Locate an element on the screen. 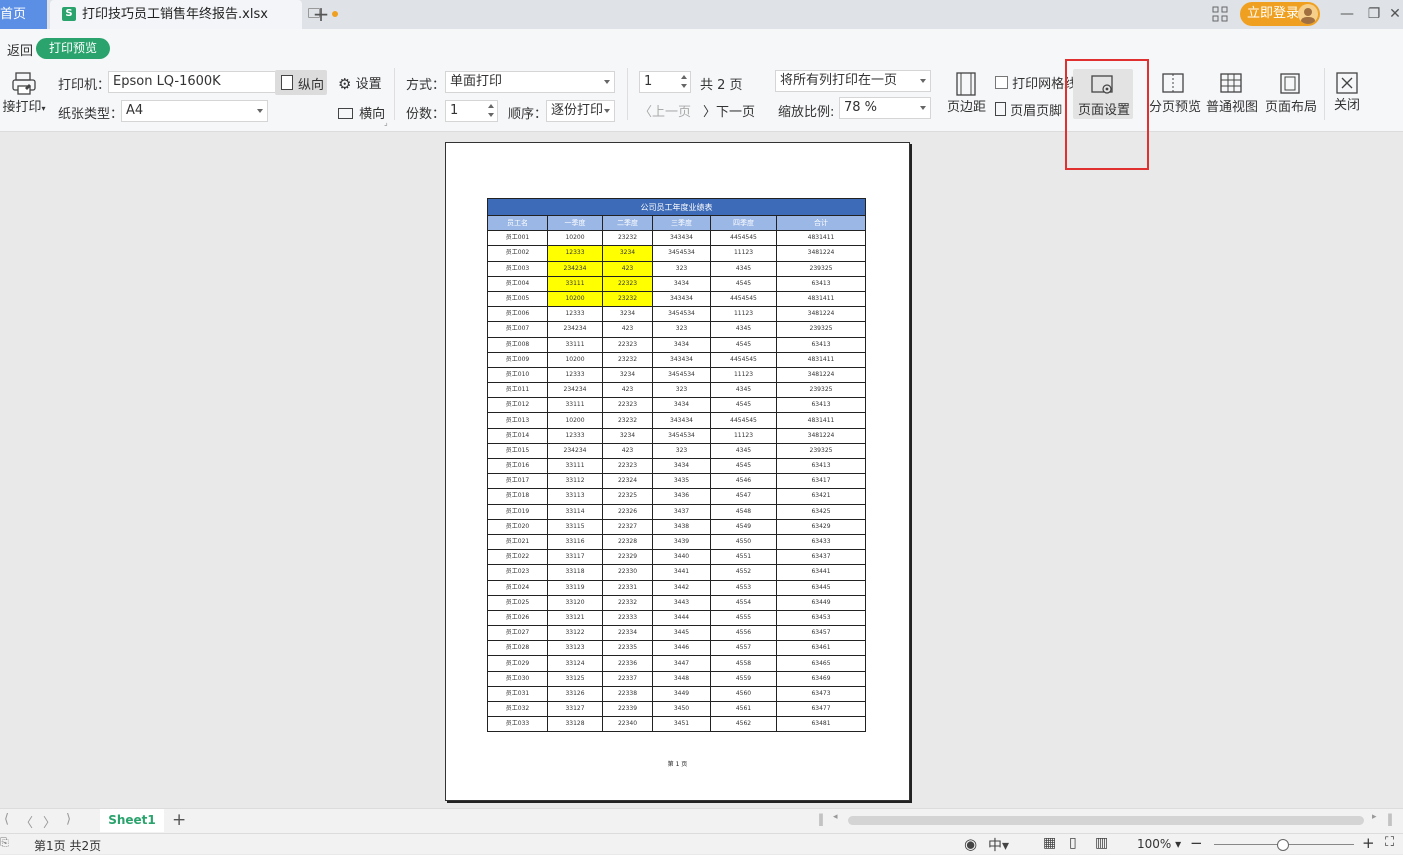  table-cell: 3449 is located at coordinates (681, 694).